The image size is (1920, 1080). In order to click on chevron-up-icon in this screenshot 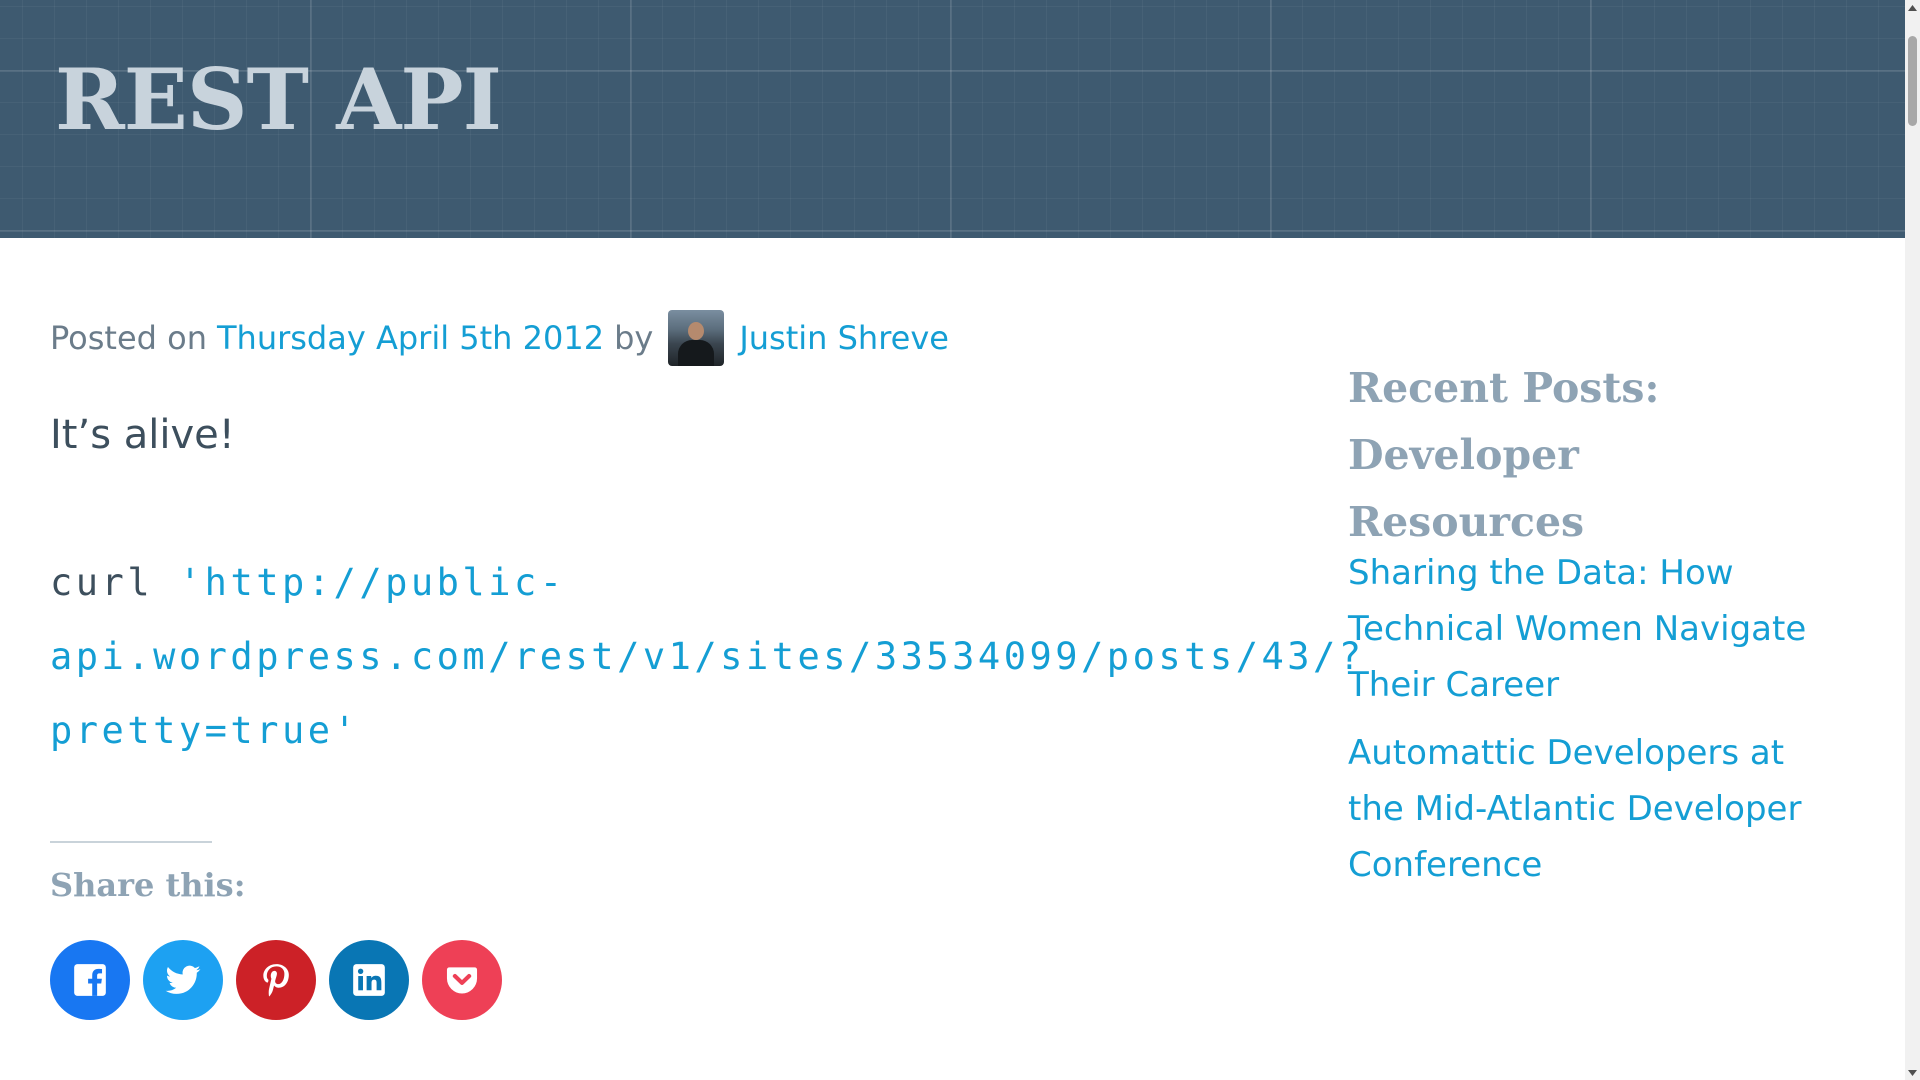, I will do `click(1912, 7)`.